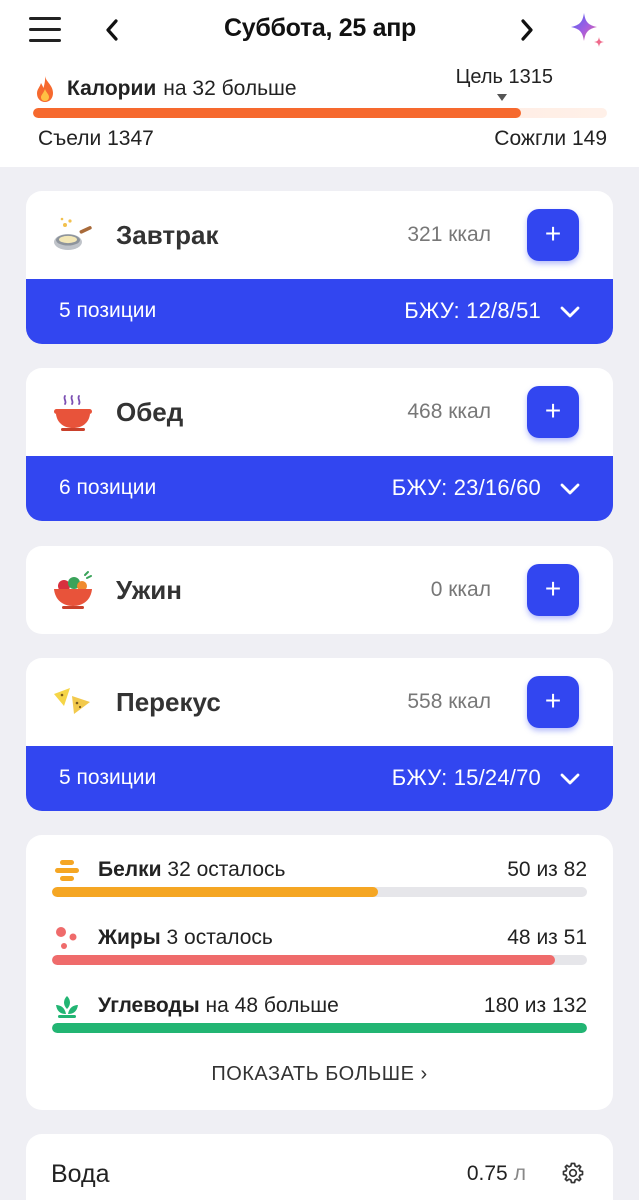 This screenshot has height=1200, width=639. Describe the element at coordinates (219, 937) in the screenshot. I see `macro-status: 3 осталось` at that location.